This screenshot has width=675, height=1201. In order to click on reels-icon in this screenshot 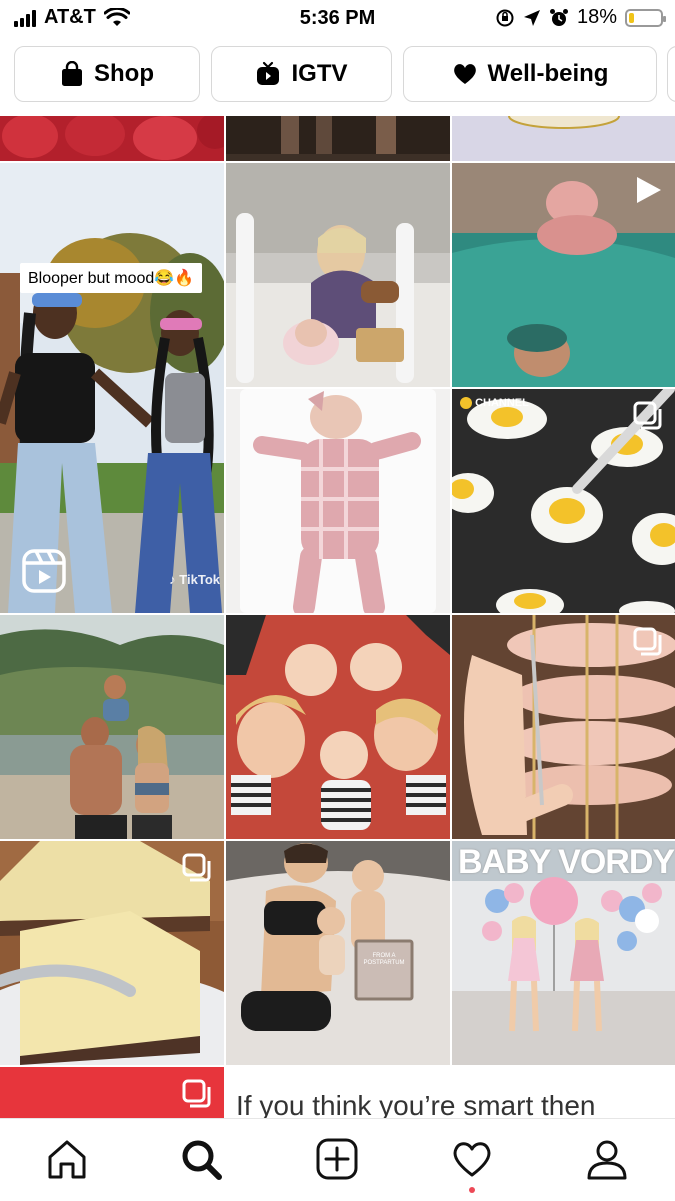, I will do `click(44, 571)`.